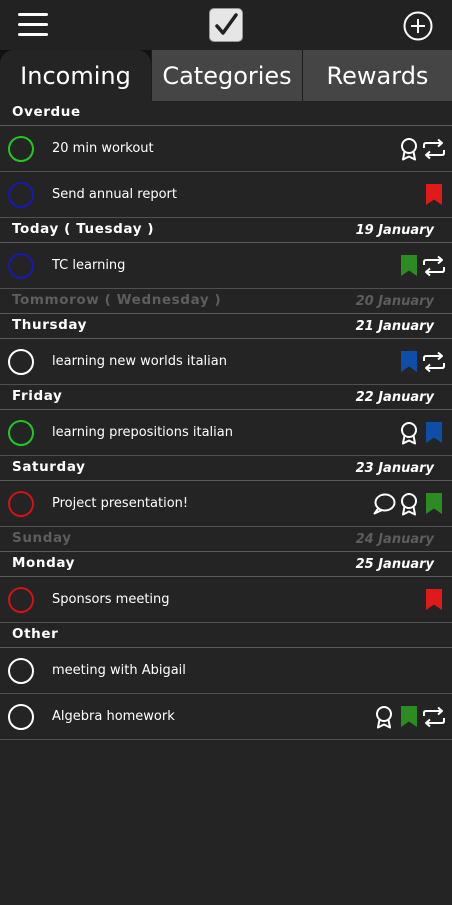  I want to click on tab-bar: Incoming Categories Rewards, so click(226, 75).